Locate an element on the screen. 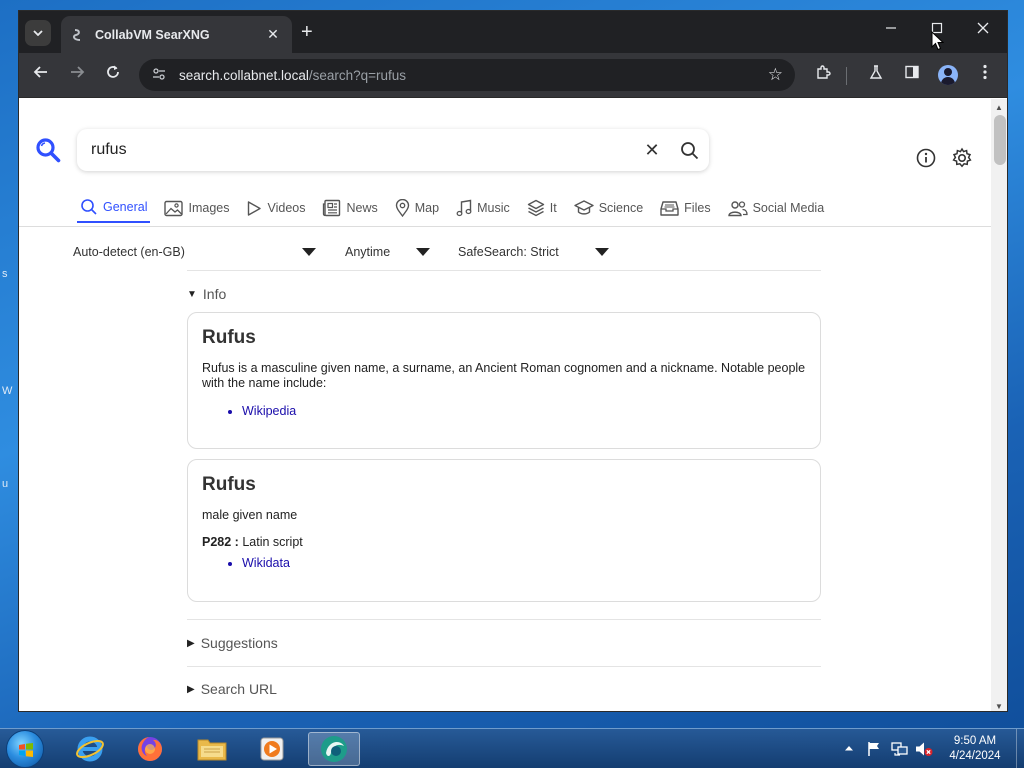  infobox-description: male given name is located at coordinates (250, 515).